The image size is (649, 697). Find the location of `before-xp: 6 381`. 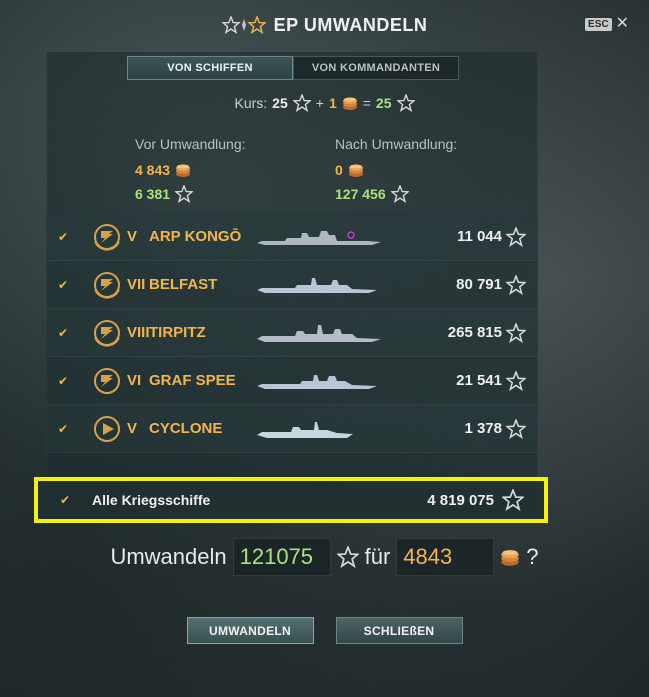

before-xp: 6 381 is located at coordinates (153, 194).